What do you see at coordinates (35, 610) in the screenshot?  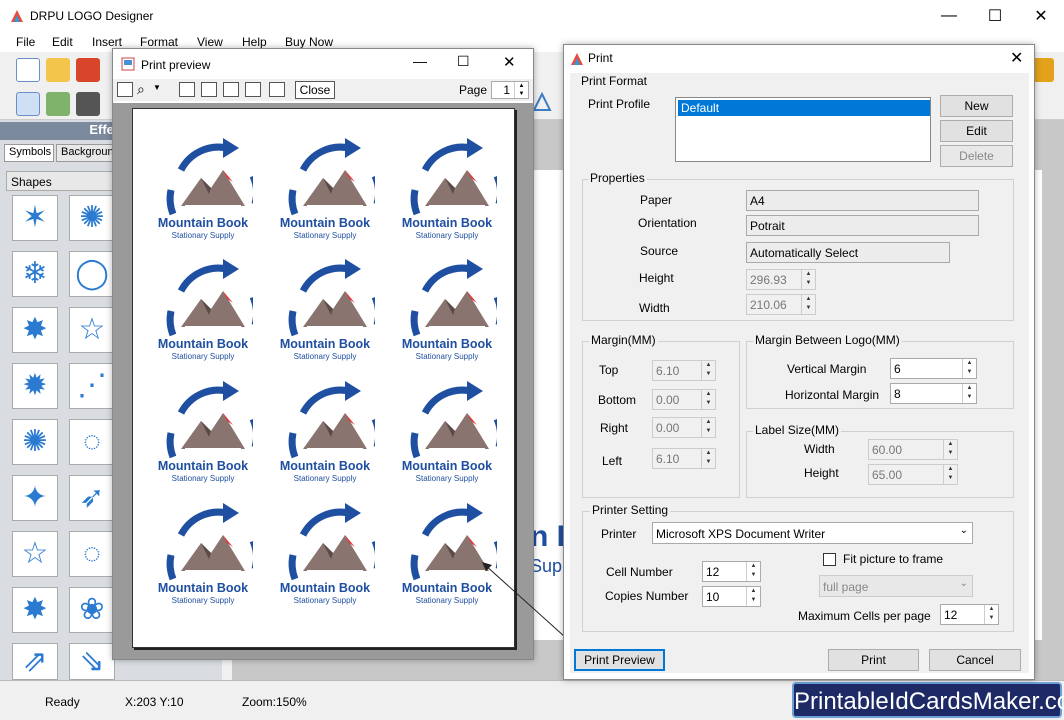 I see `star-bold-icon: ✸` at bounding box center [35, 610].